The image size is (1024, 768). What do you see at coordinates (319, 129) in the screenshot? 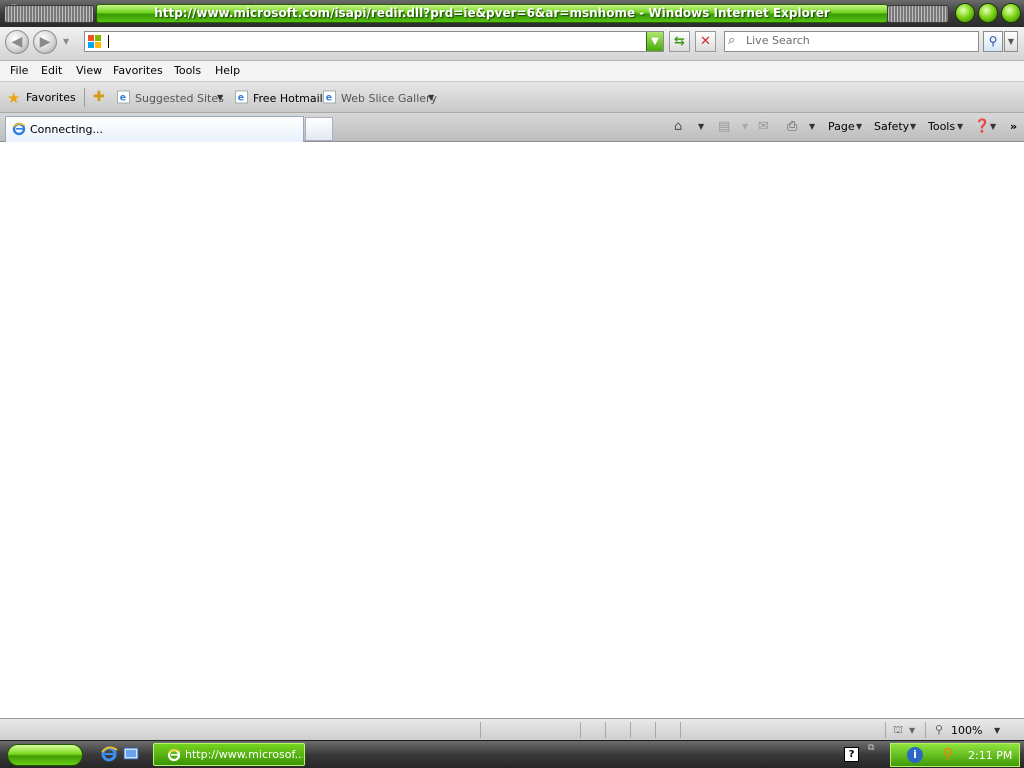
I see `new-tab-button` at bounding box center [319, 129].